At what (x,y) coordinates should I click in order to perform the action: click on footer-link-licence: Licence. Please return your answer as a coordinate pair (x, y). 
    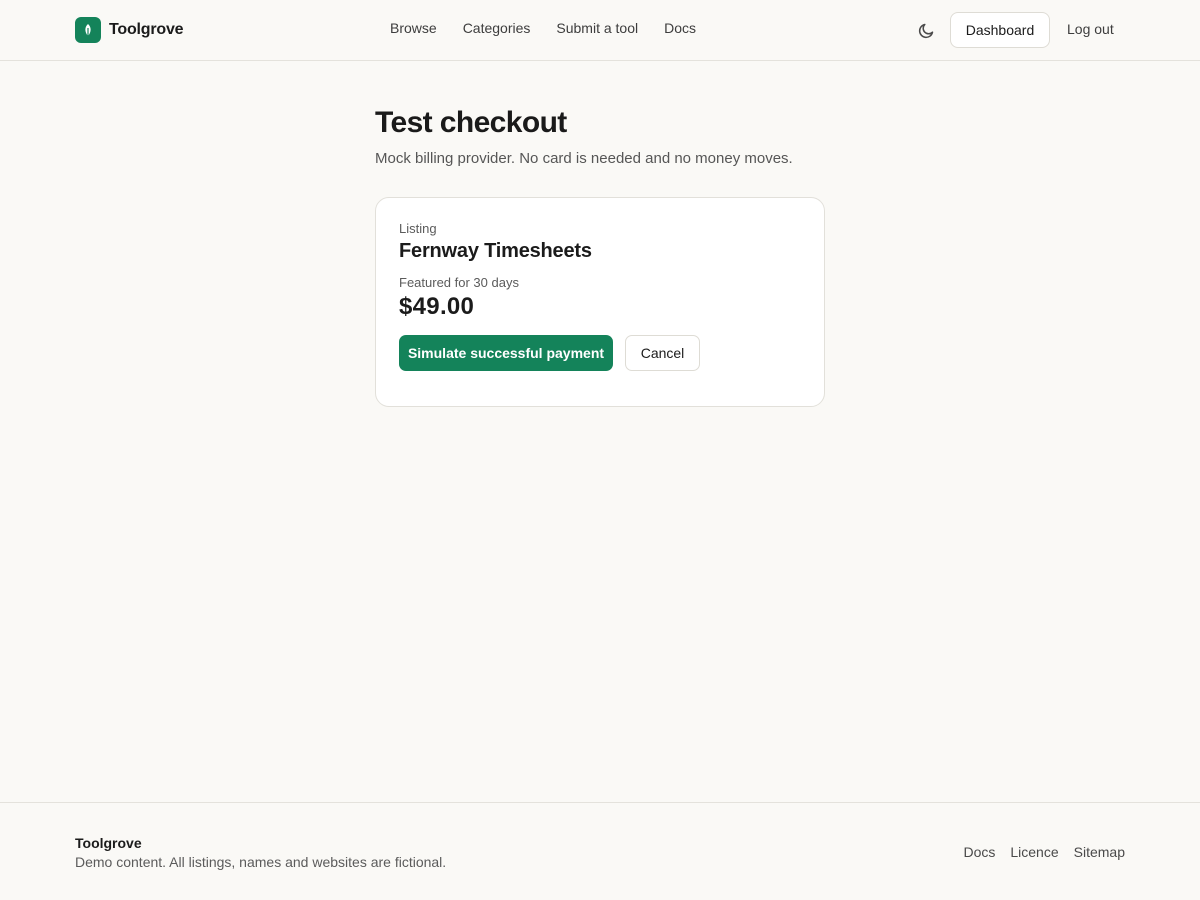
    Looking at the image, I should click on (1034, 852).